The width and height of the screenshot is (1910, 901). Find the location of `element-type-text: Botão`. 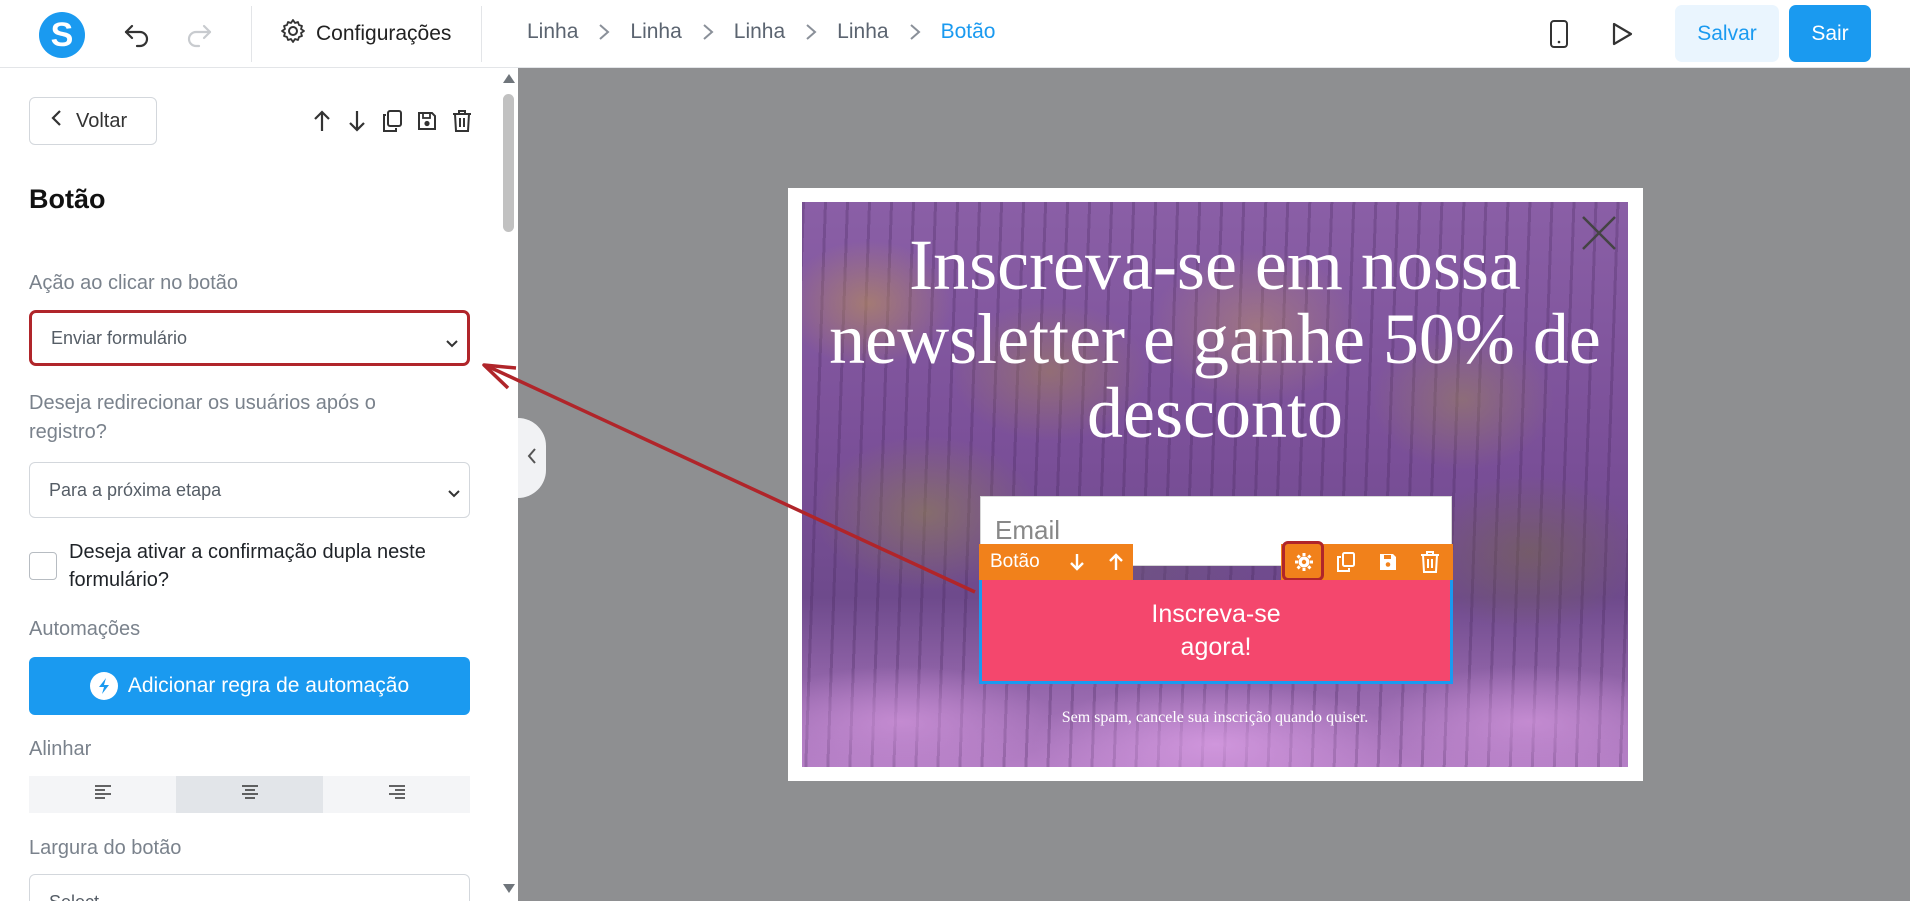

element-type-text: Botão is located at coordinates (1015, 561).